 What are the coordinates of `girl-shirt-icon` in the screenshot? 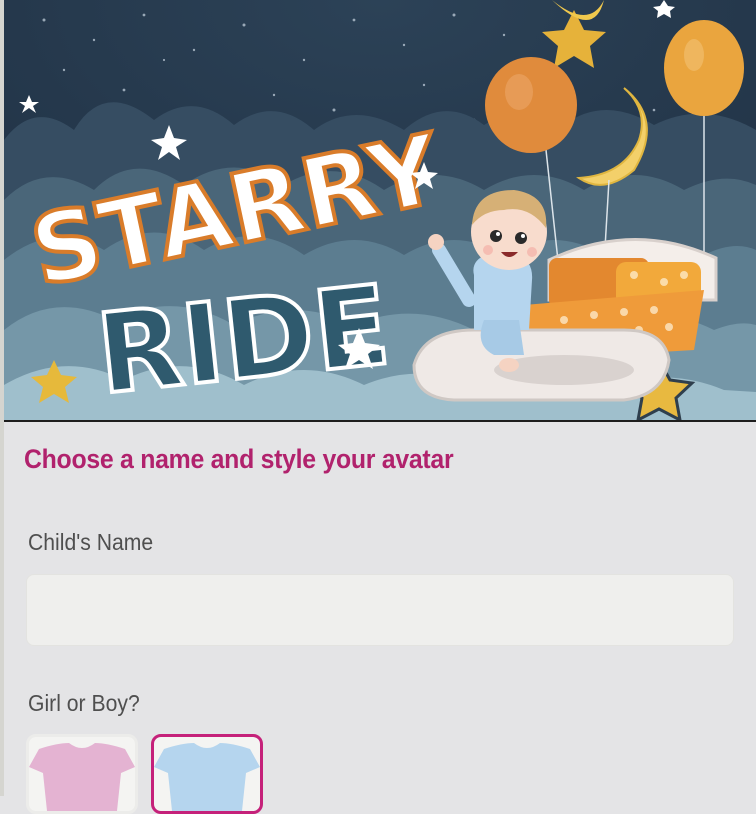 It's located at (82, 777).